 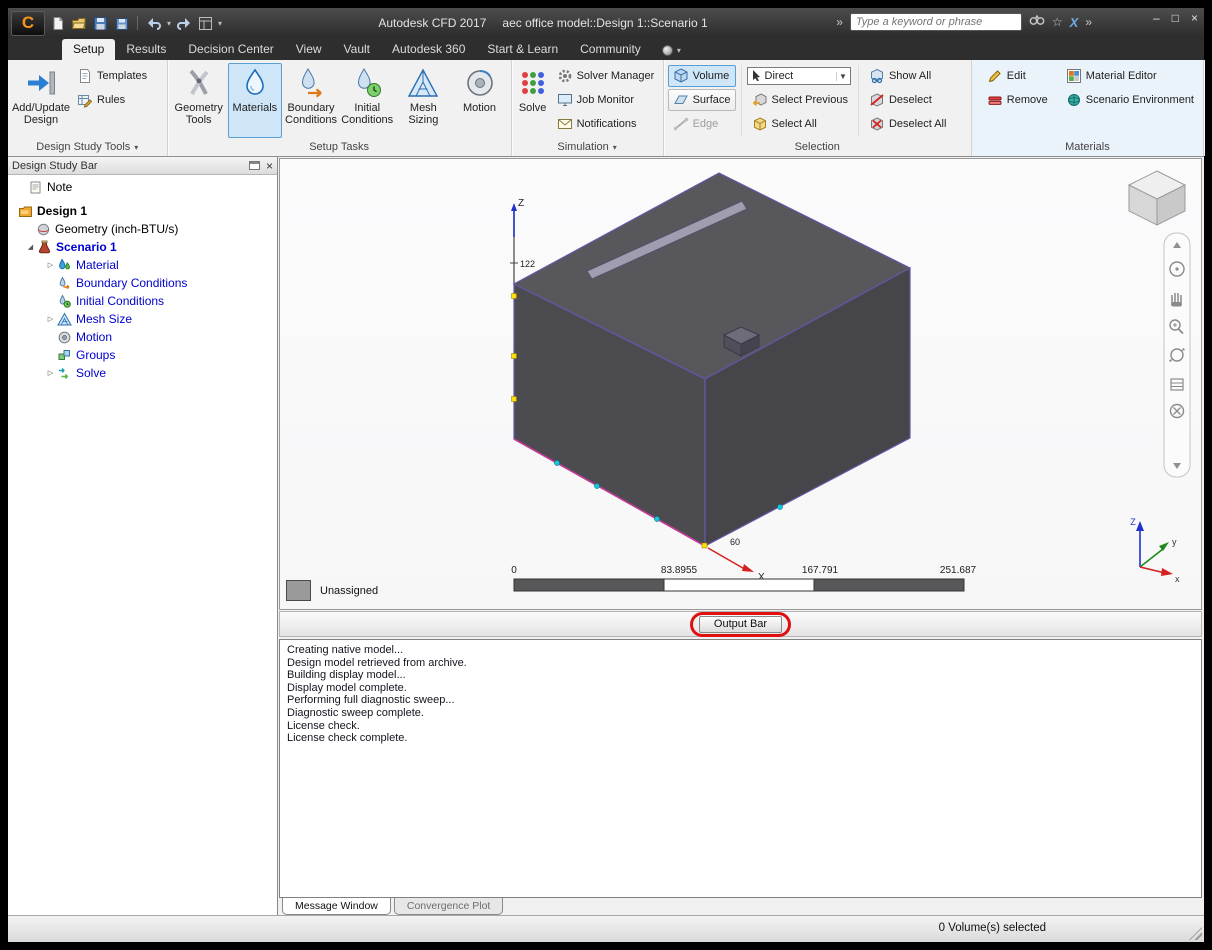 I want to click on resize-grip-icon, so click(x=1195, y=933).